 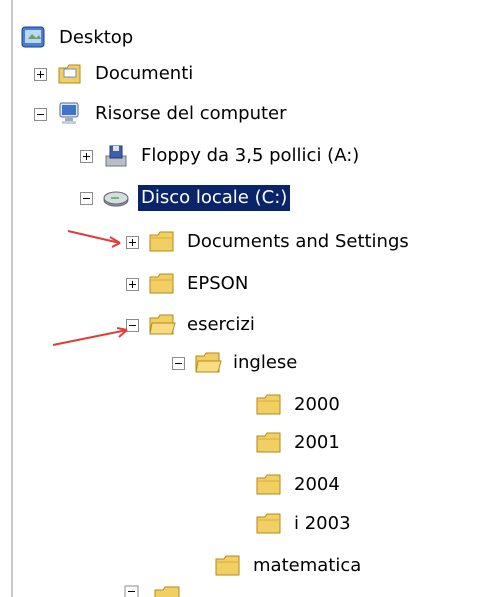 I want to click on computer-icon, so click(x=69, y=113).